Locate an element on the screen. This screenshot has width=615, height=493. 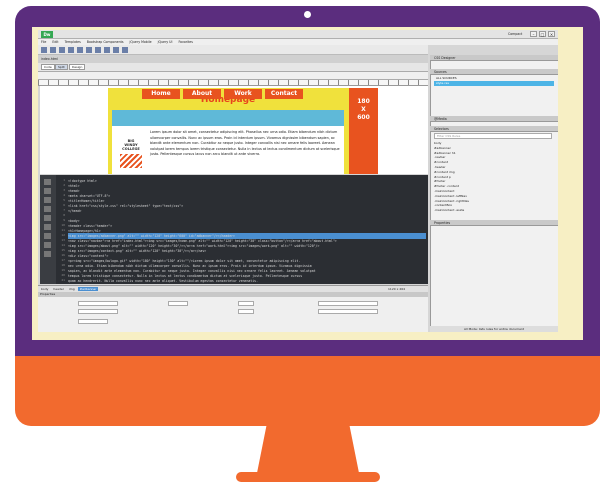
ad-banner: 180 X 600 is located at coordinates (363, 131).